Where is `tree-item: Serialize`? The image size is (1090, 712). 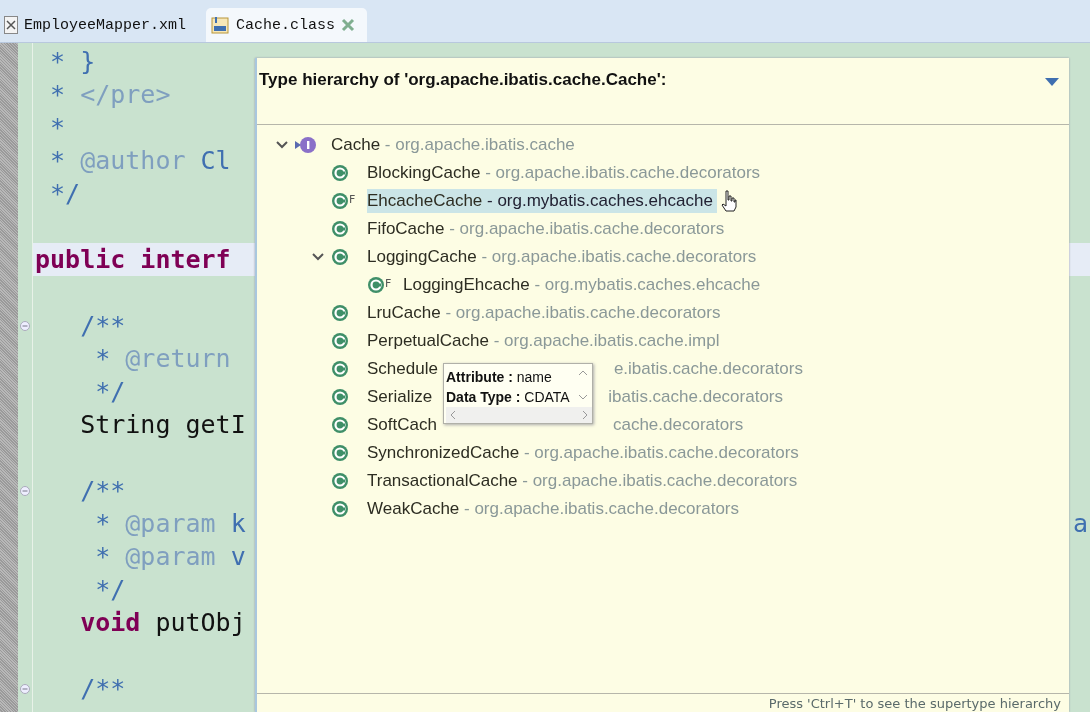
tree-item: Serialize is located at coordinates (402, 397).